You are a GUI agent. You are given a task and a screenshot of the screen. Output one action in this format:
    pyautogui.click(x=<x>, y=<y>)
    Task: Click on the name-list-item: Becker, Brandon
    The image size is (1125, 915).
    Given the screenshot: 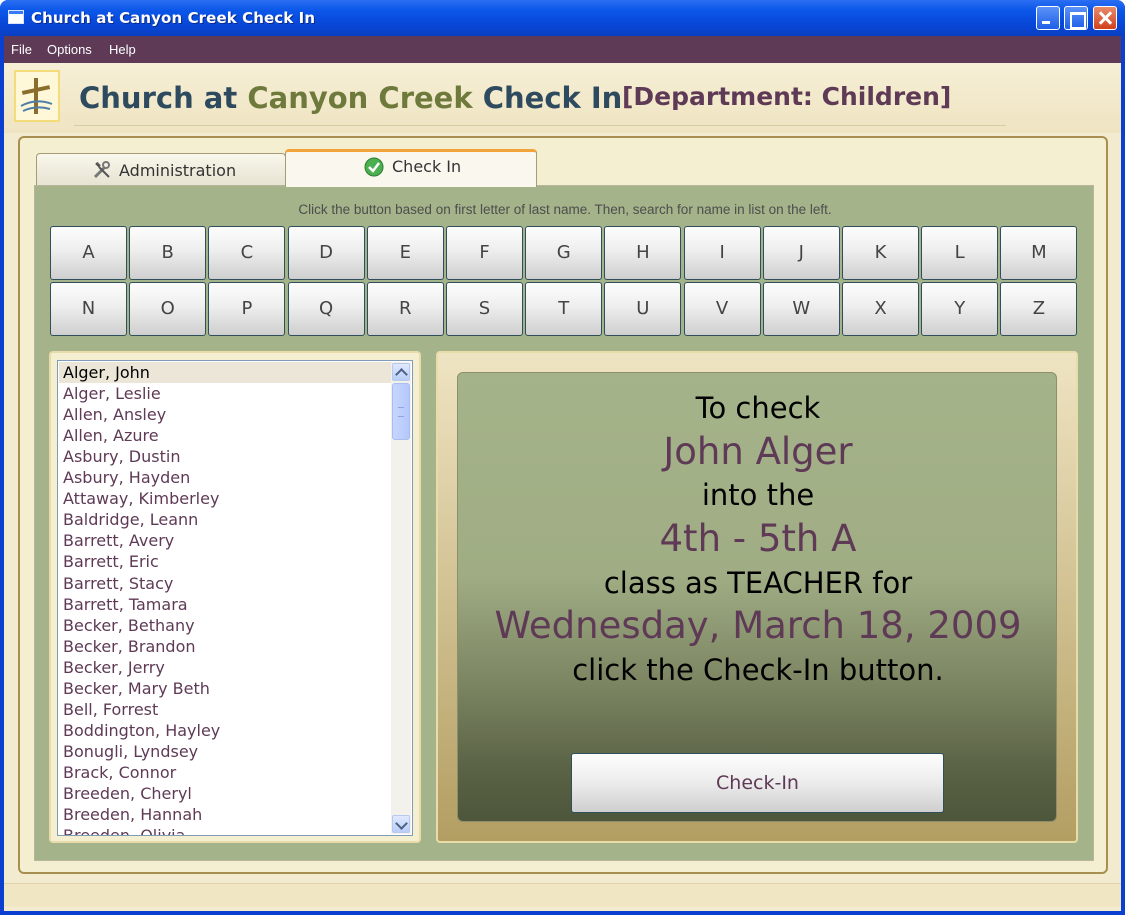 What is the action you would take?
    pyautogui.click(x=225, y=646)
    